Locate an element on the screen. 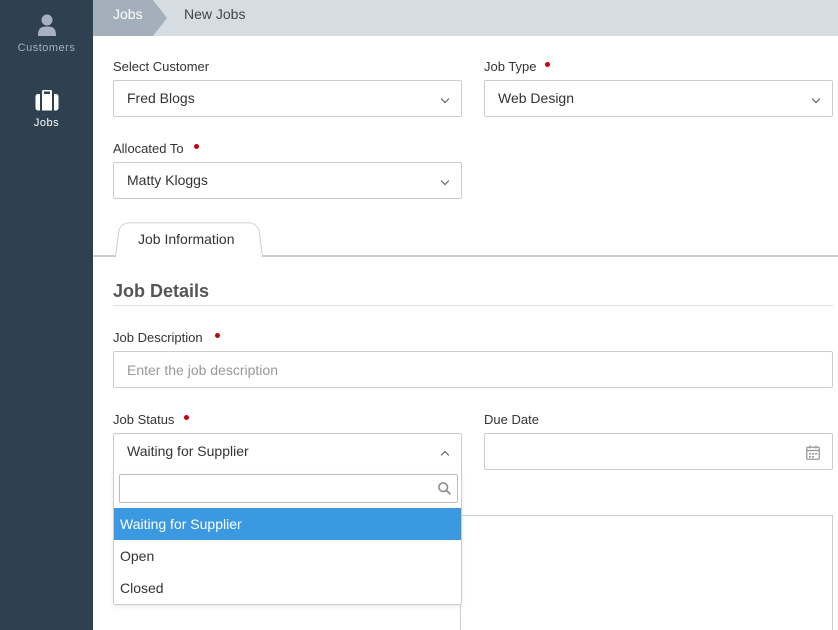  breadcrumb-arrow is located at coordinates (160, 18).